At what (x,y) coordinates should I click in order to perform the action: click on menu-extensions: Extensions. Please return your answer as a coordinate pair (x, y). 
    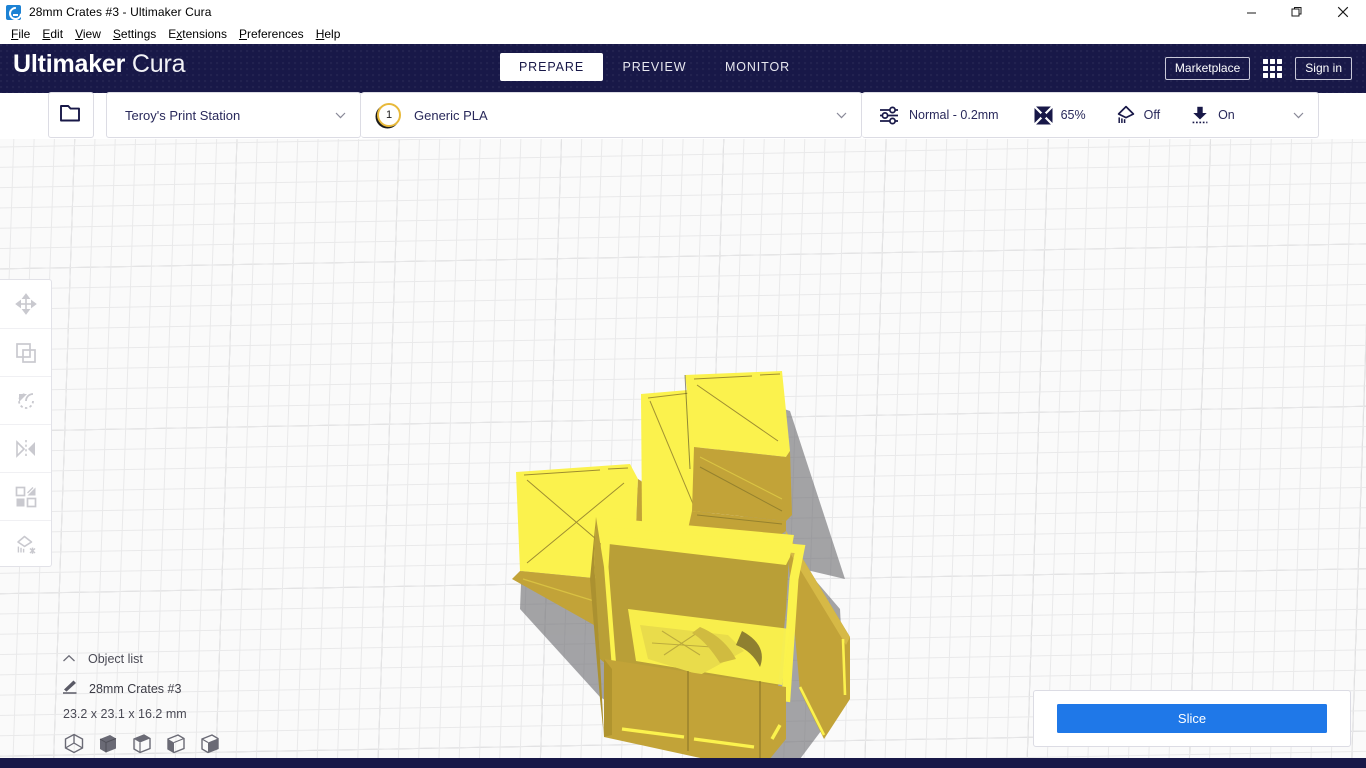
    Looking at the image, I should click on (197, 34).